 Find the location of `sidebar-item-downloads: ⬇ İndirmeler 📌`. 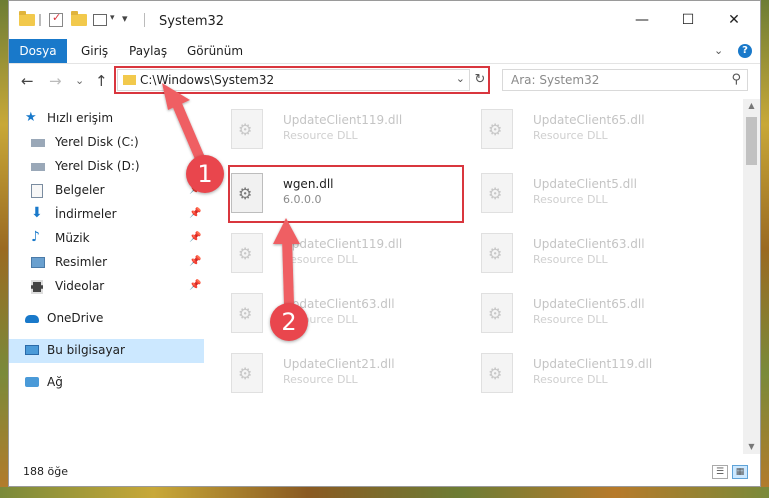

sidebar-item-downloads: ⬇ İndirmeler 📌 is located at coordinates (106, 215).